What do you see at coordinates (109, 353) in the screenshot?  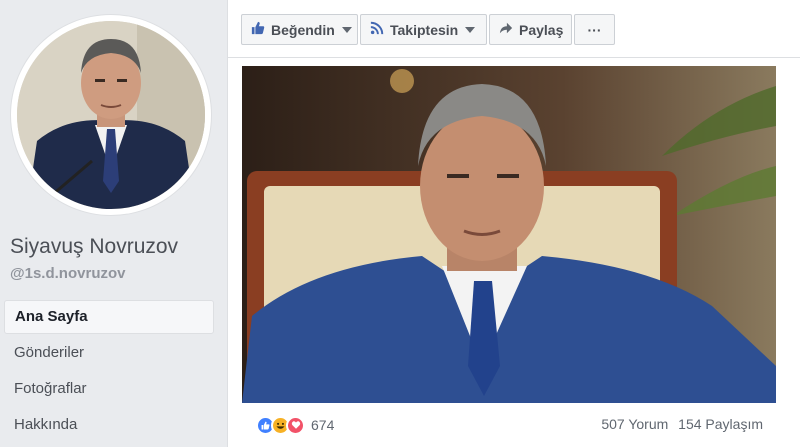 I see `nav-item-posts: Gönderiler` at bounding box center [109, 353].